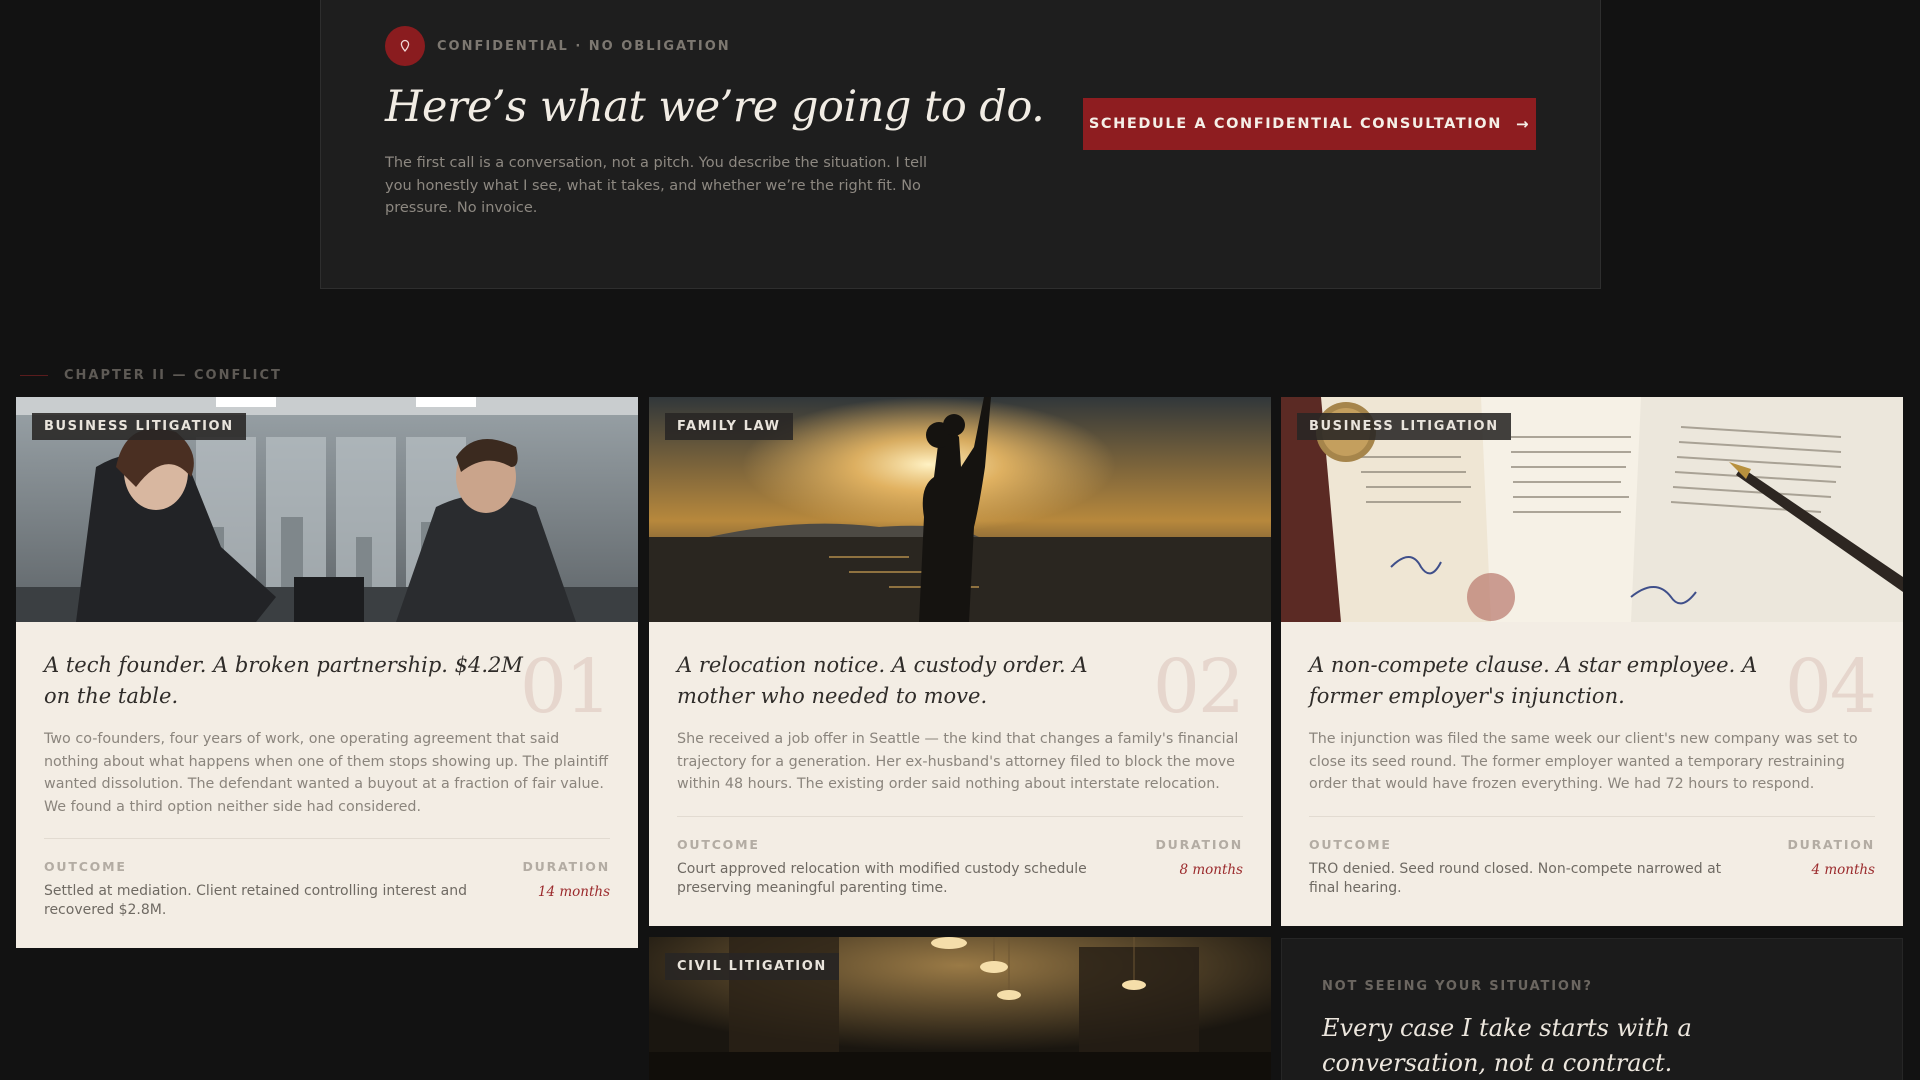  I want to click on duration-text: 8 months, so click(1211, 869).